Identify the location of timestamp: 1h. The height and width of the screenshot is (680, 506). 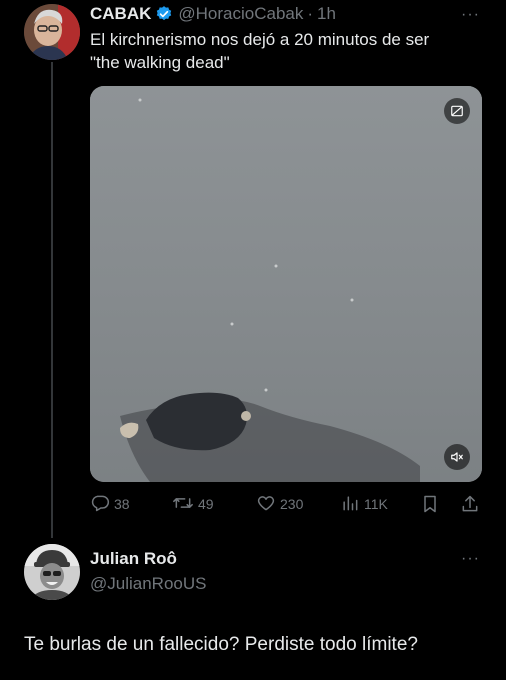
(326, 14).